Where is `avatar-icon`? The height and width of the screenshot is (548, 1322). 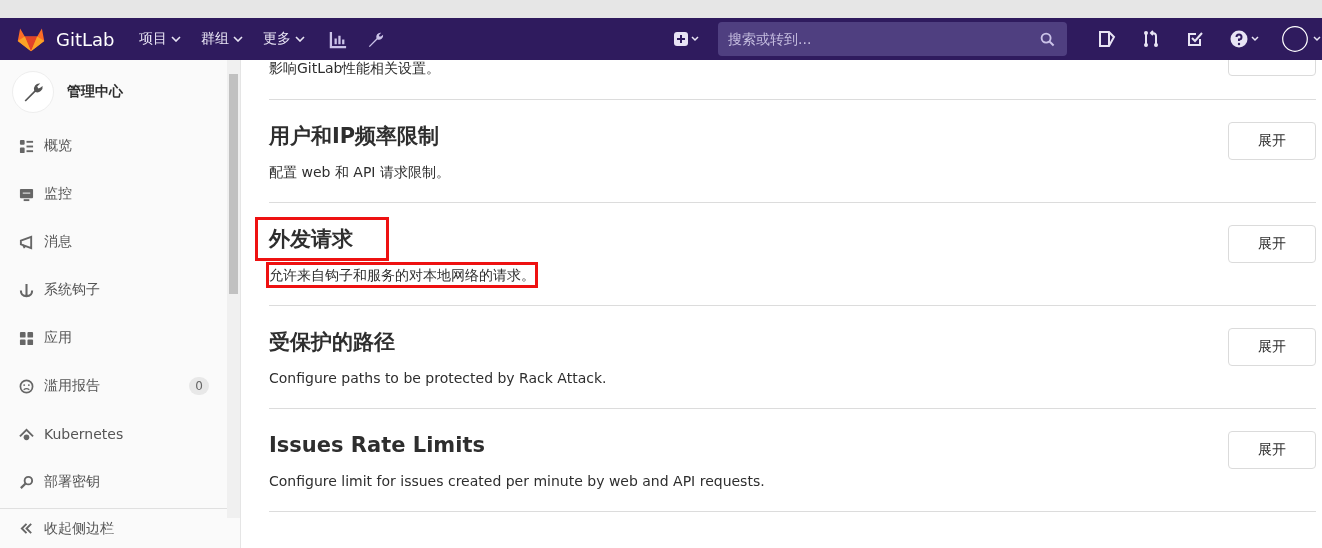 avatar-icon is located at coordinates (1302, 39).